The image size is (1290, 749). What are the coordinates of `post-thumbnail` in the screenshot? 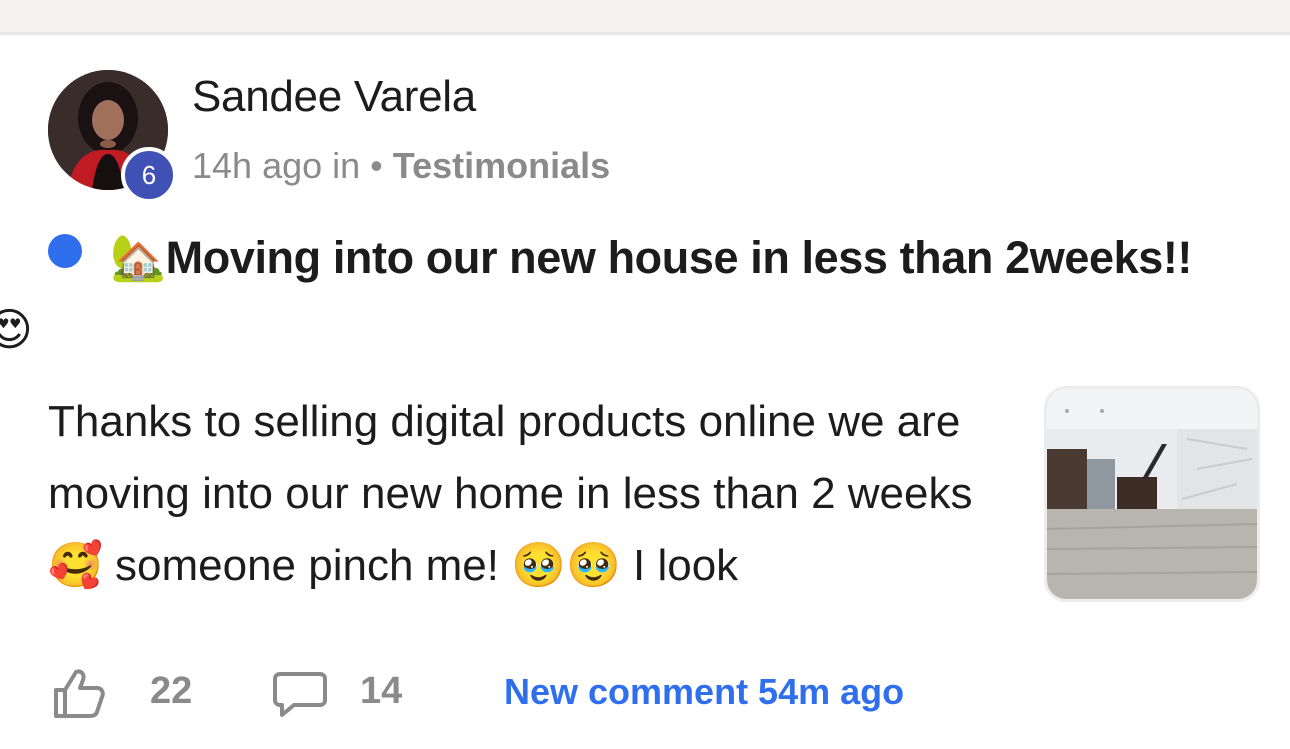 It's located at (1152, 494).